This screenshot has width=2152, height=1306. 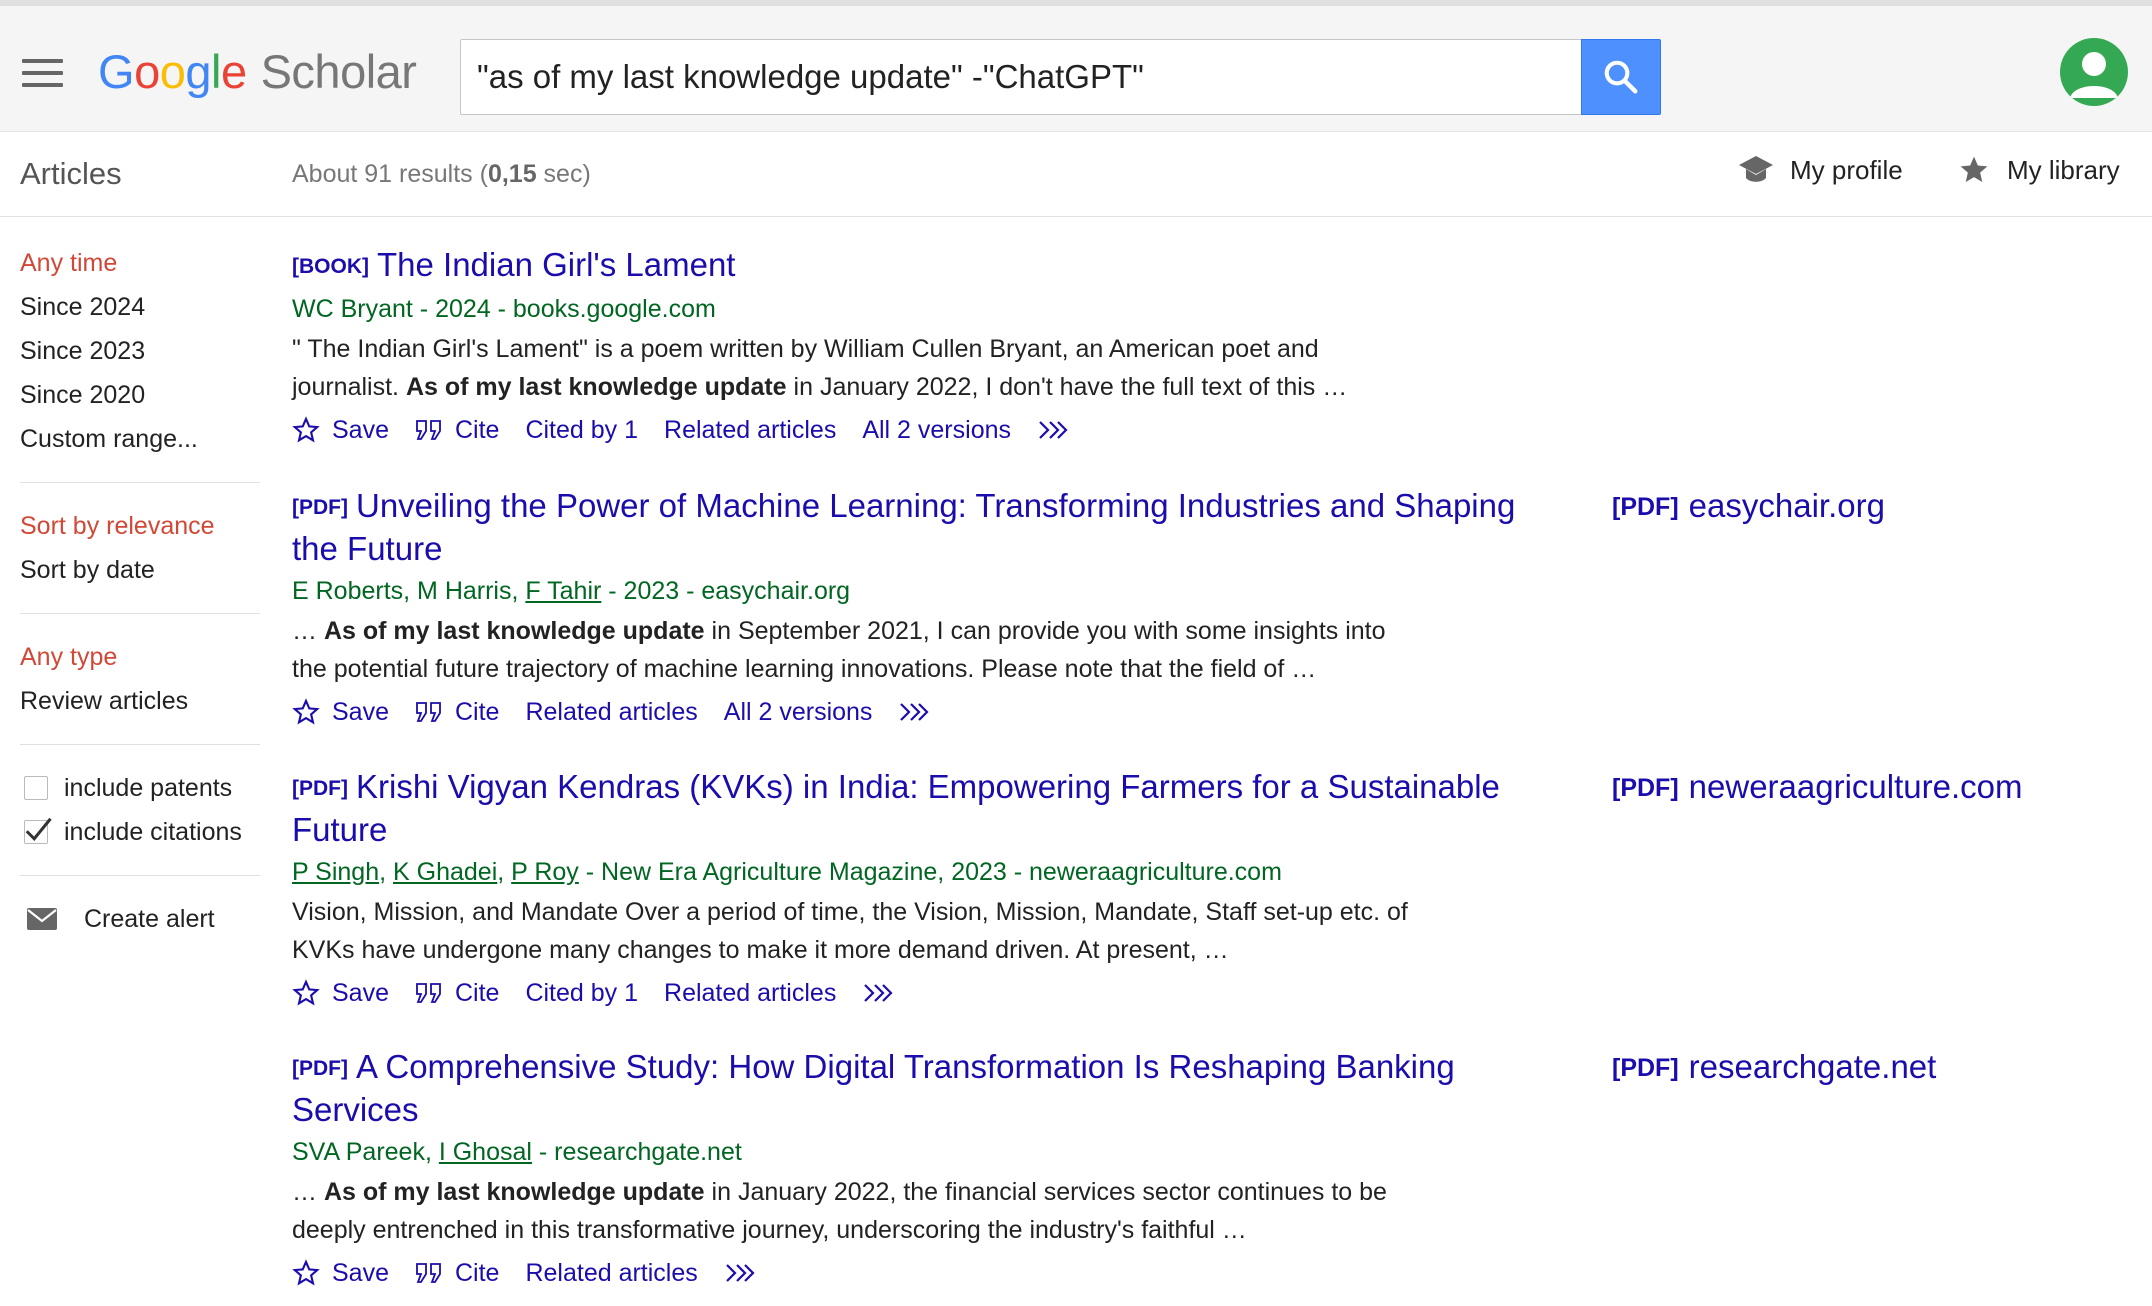 What do you see at coordinates (42, 73) in the screenshot?
I see `menu-icon` at bounding box center [42, 73].